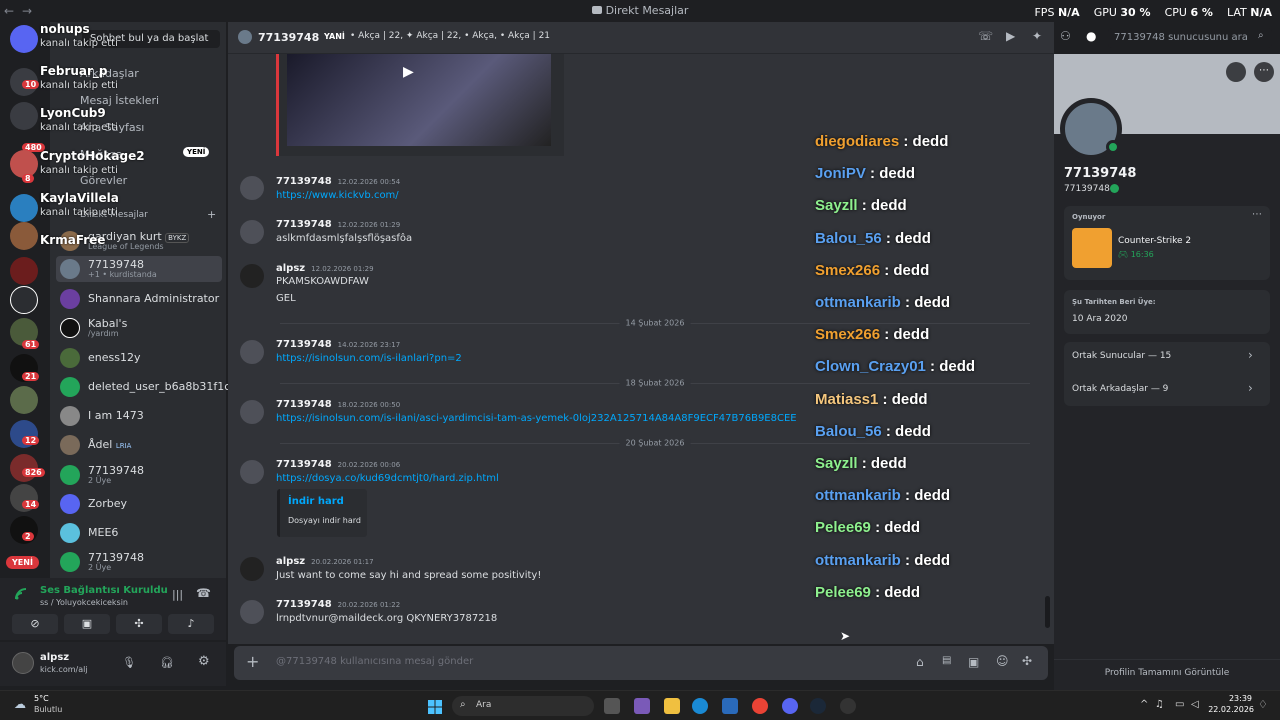 This screenshot has width=1280, height=720. Describe the element at coordinates (191, 624) in the screenshot. I see `soundboard-button: ♪` at that location.